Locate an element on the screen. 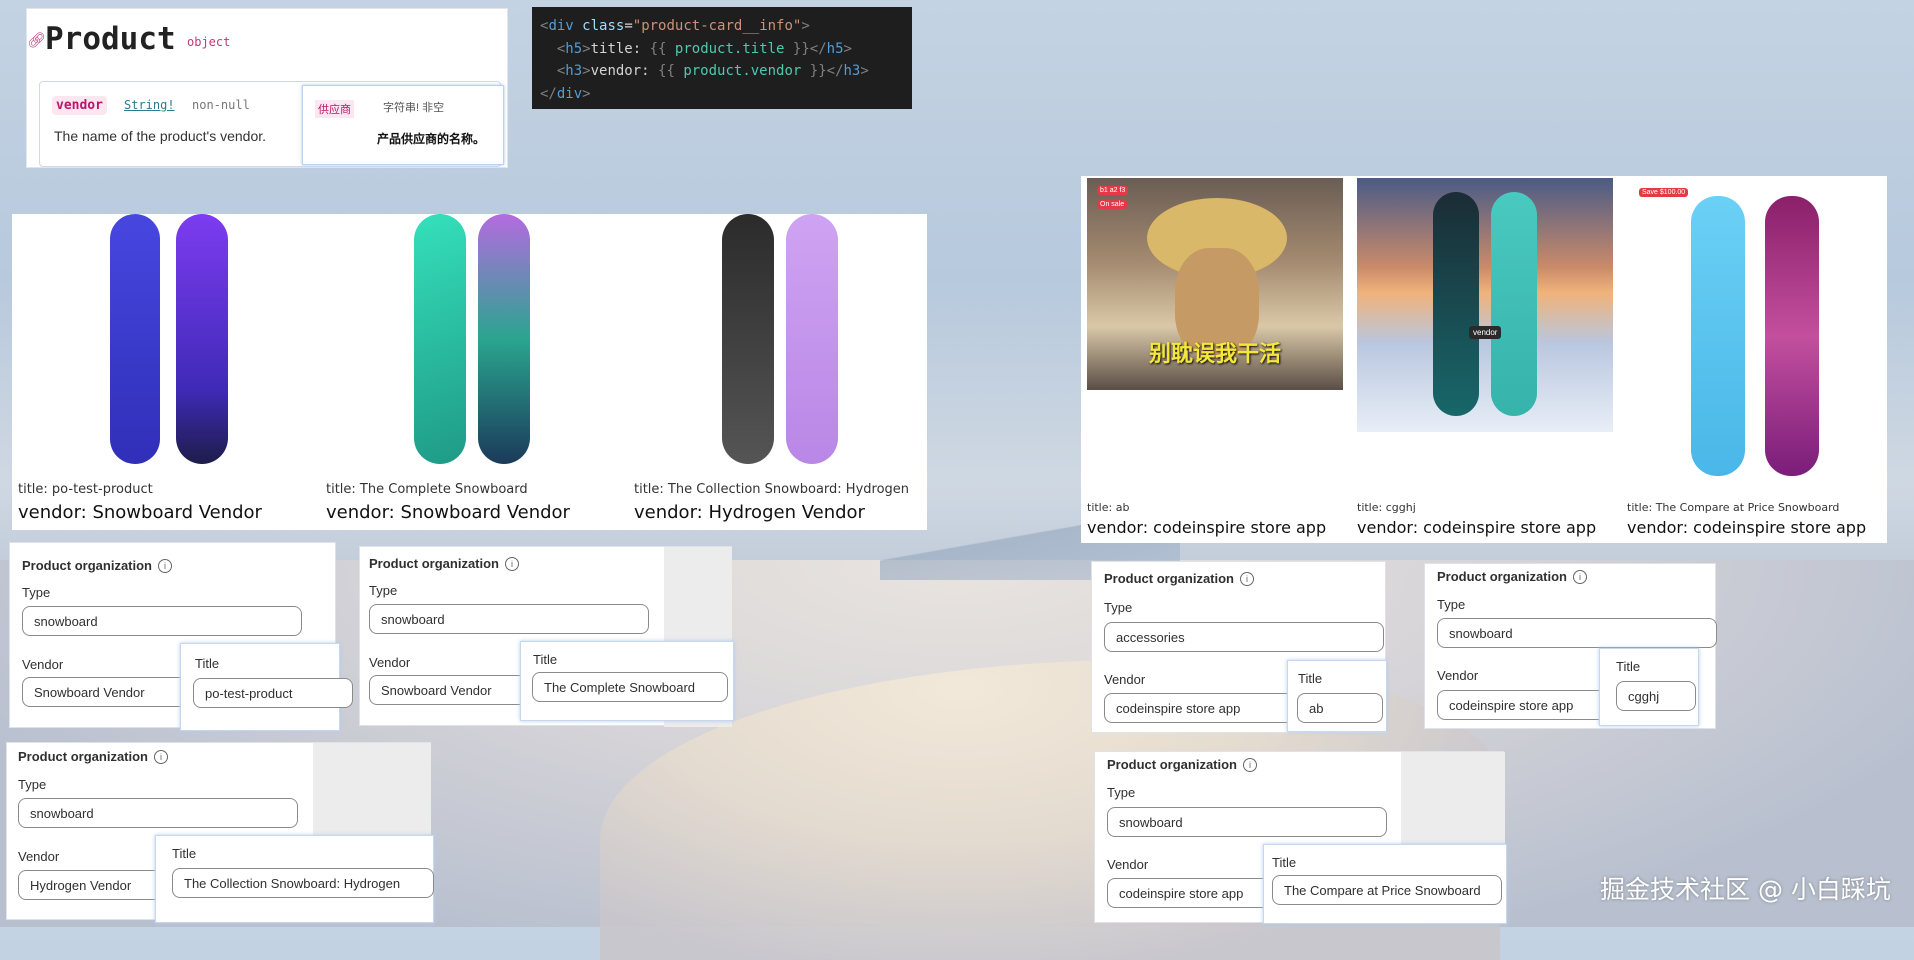  product-title: title: cgghj is located at coordinates (1386, 507).